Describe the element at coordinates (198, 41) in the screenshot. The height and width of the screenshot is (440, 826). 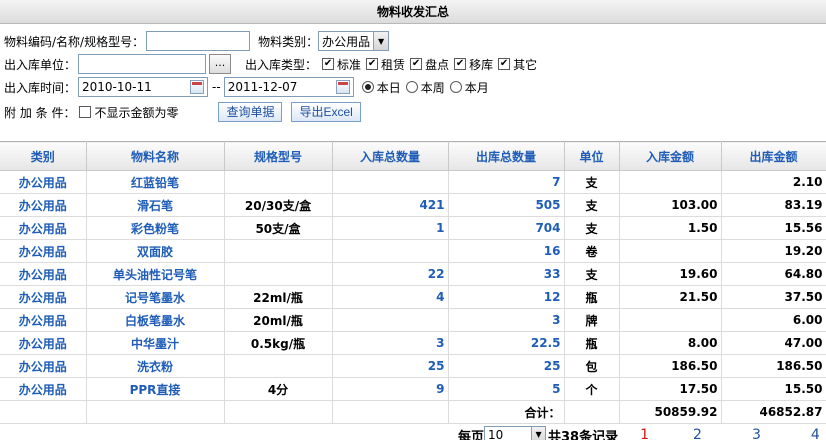
I see `material-search-input` at that location.